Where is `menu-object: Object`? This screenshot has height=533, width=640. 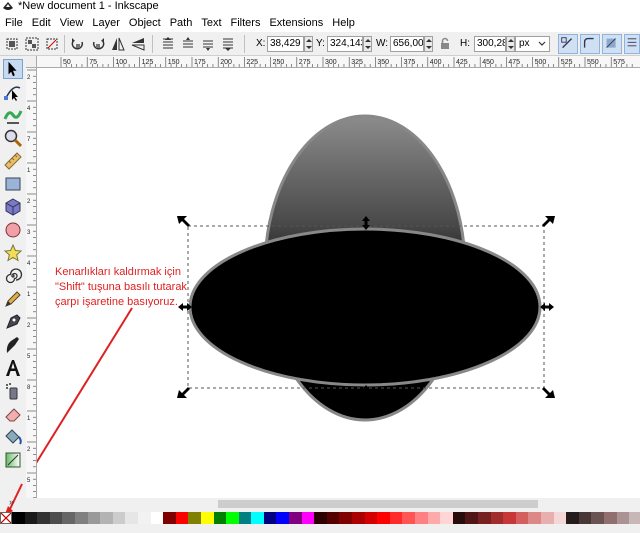 menu-object: Object is located at coordinates (144, 23).